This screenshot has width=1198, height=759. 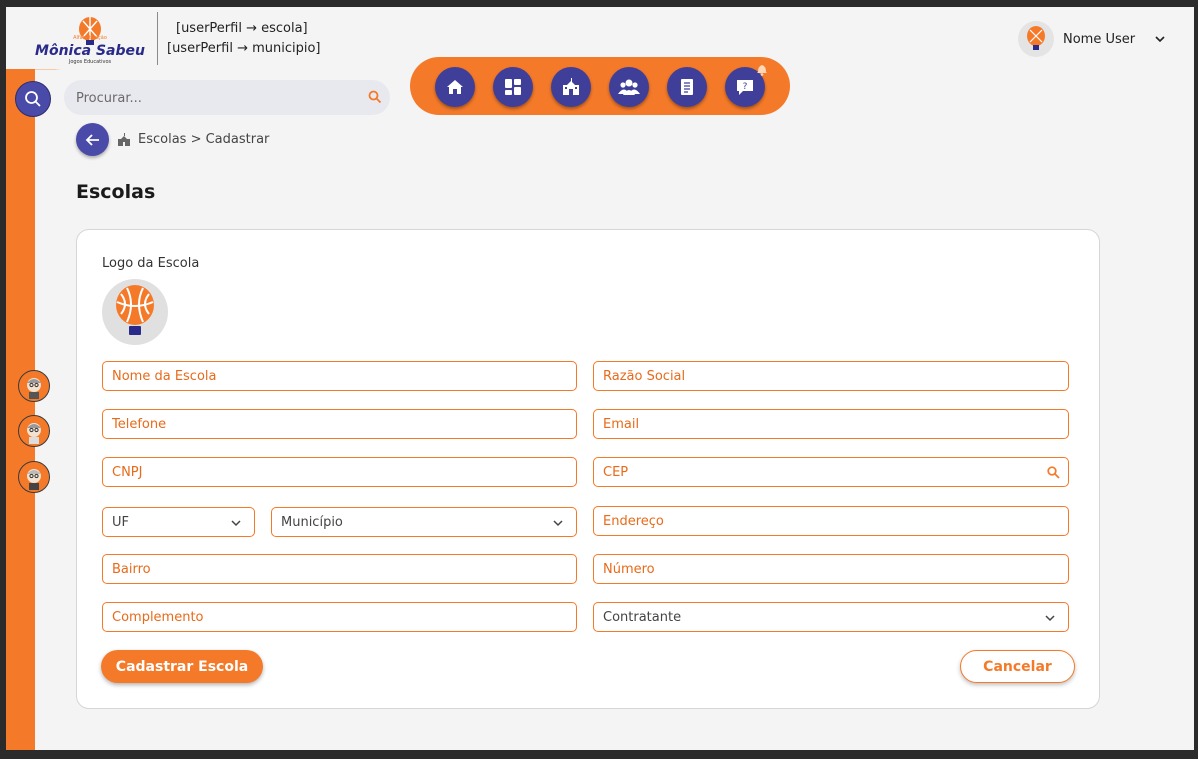 I want to click on search-box, so click(x=227, y=98).